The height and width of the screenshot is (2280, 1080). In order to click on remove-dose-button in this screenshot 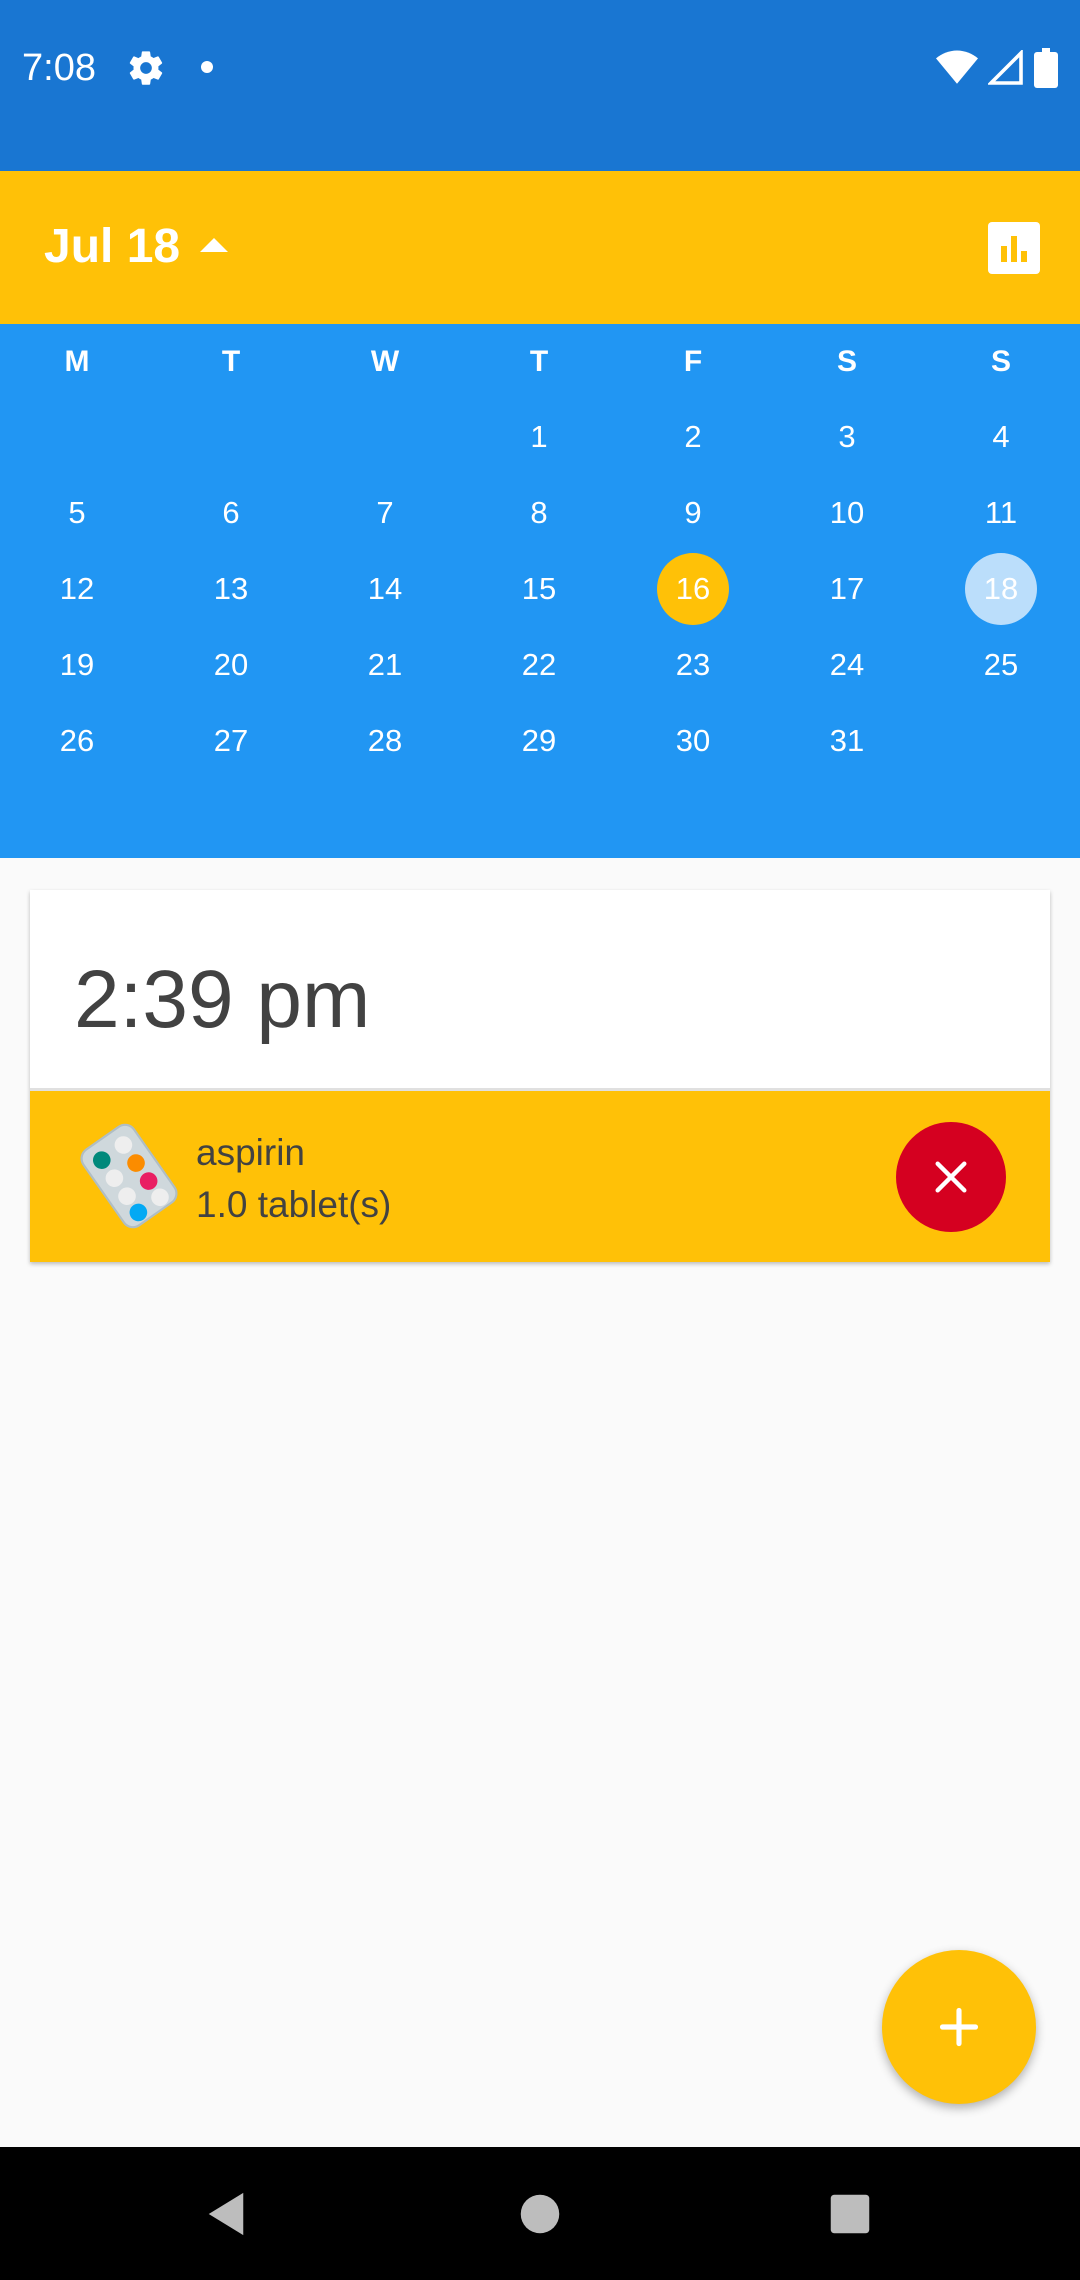, I will do `click(951, 1177)`.